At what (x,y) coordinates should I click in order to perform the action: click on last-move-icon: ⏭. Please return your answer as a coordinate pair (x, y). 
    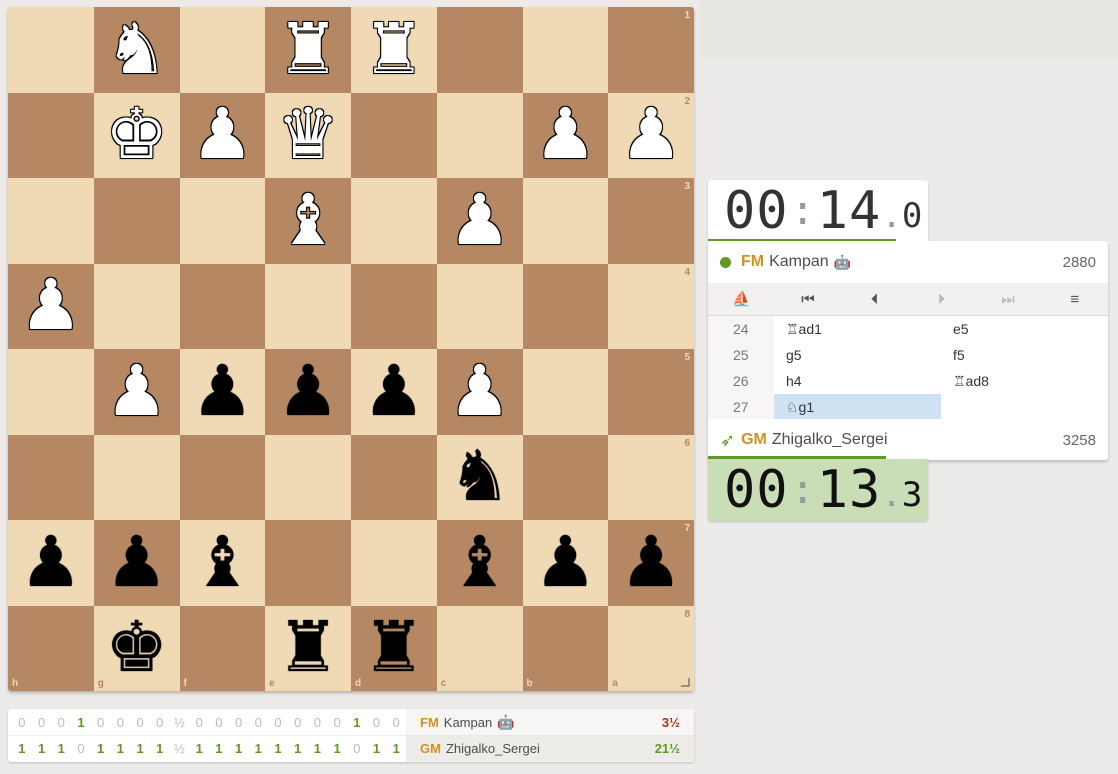
    Looking at the image, I should click on (1008, 299).